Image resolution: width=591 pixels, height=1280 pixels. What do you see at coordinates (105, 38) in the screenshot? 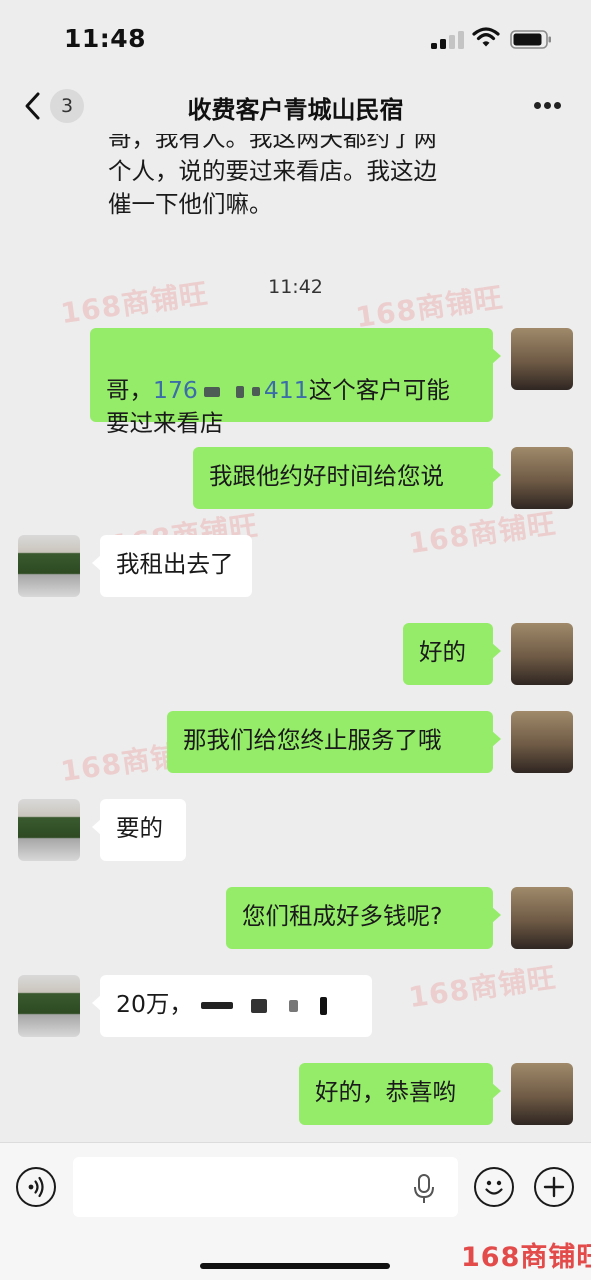
I see `status-time: 11:48` at bounding box center [105, 38].